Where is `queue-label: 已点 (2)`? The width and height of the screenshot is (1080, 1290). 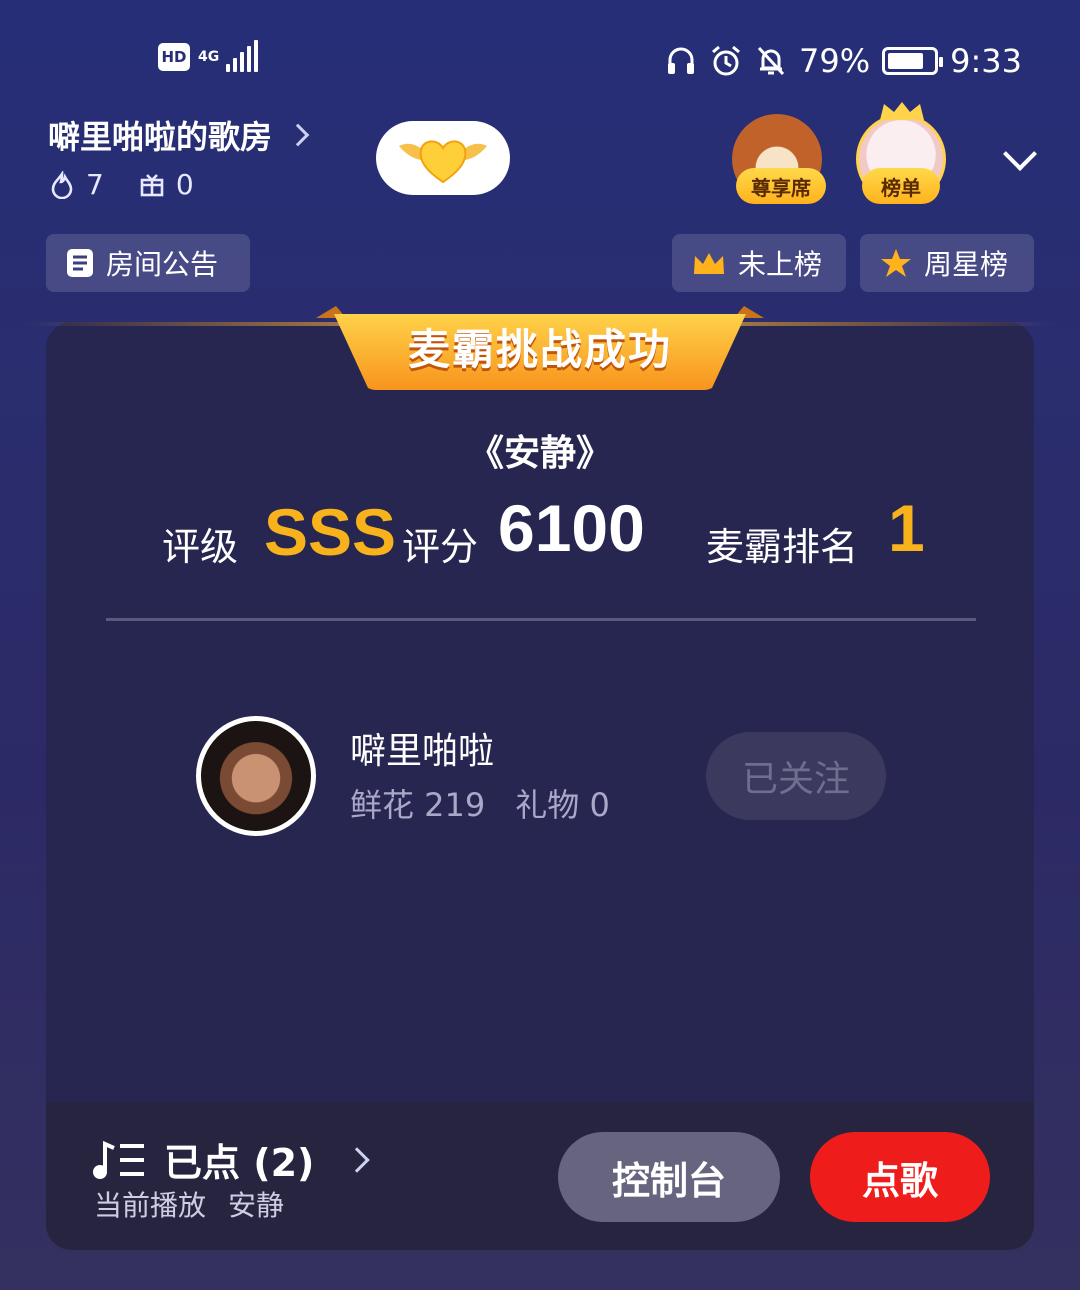 queue-label: 已点 (2) is located at coordinates (239, 1163).